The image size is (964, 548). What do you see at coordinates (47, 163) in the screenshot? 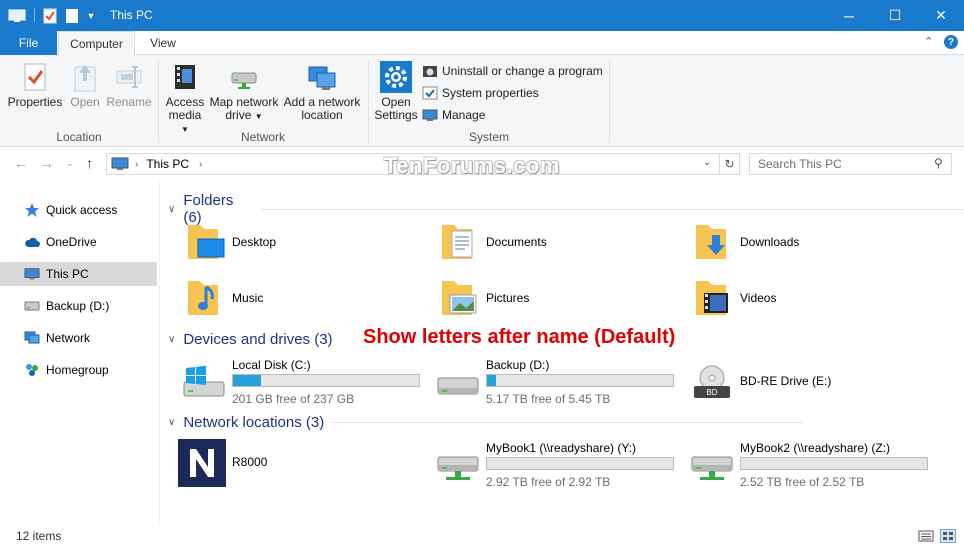
I see `forward-arrow-icon: →` at bounding box center [47, 163].